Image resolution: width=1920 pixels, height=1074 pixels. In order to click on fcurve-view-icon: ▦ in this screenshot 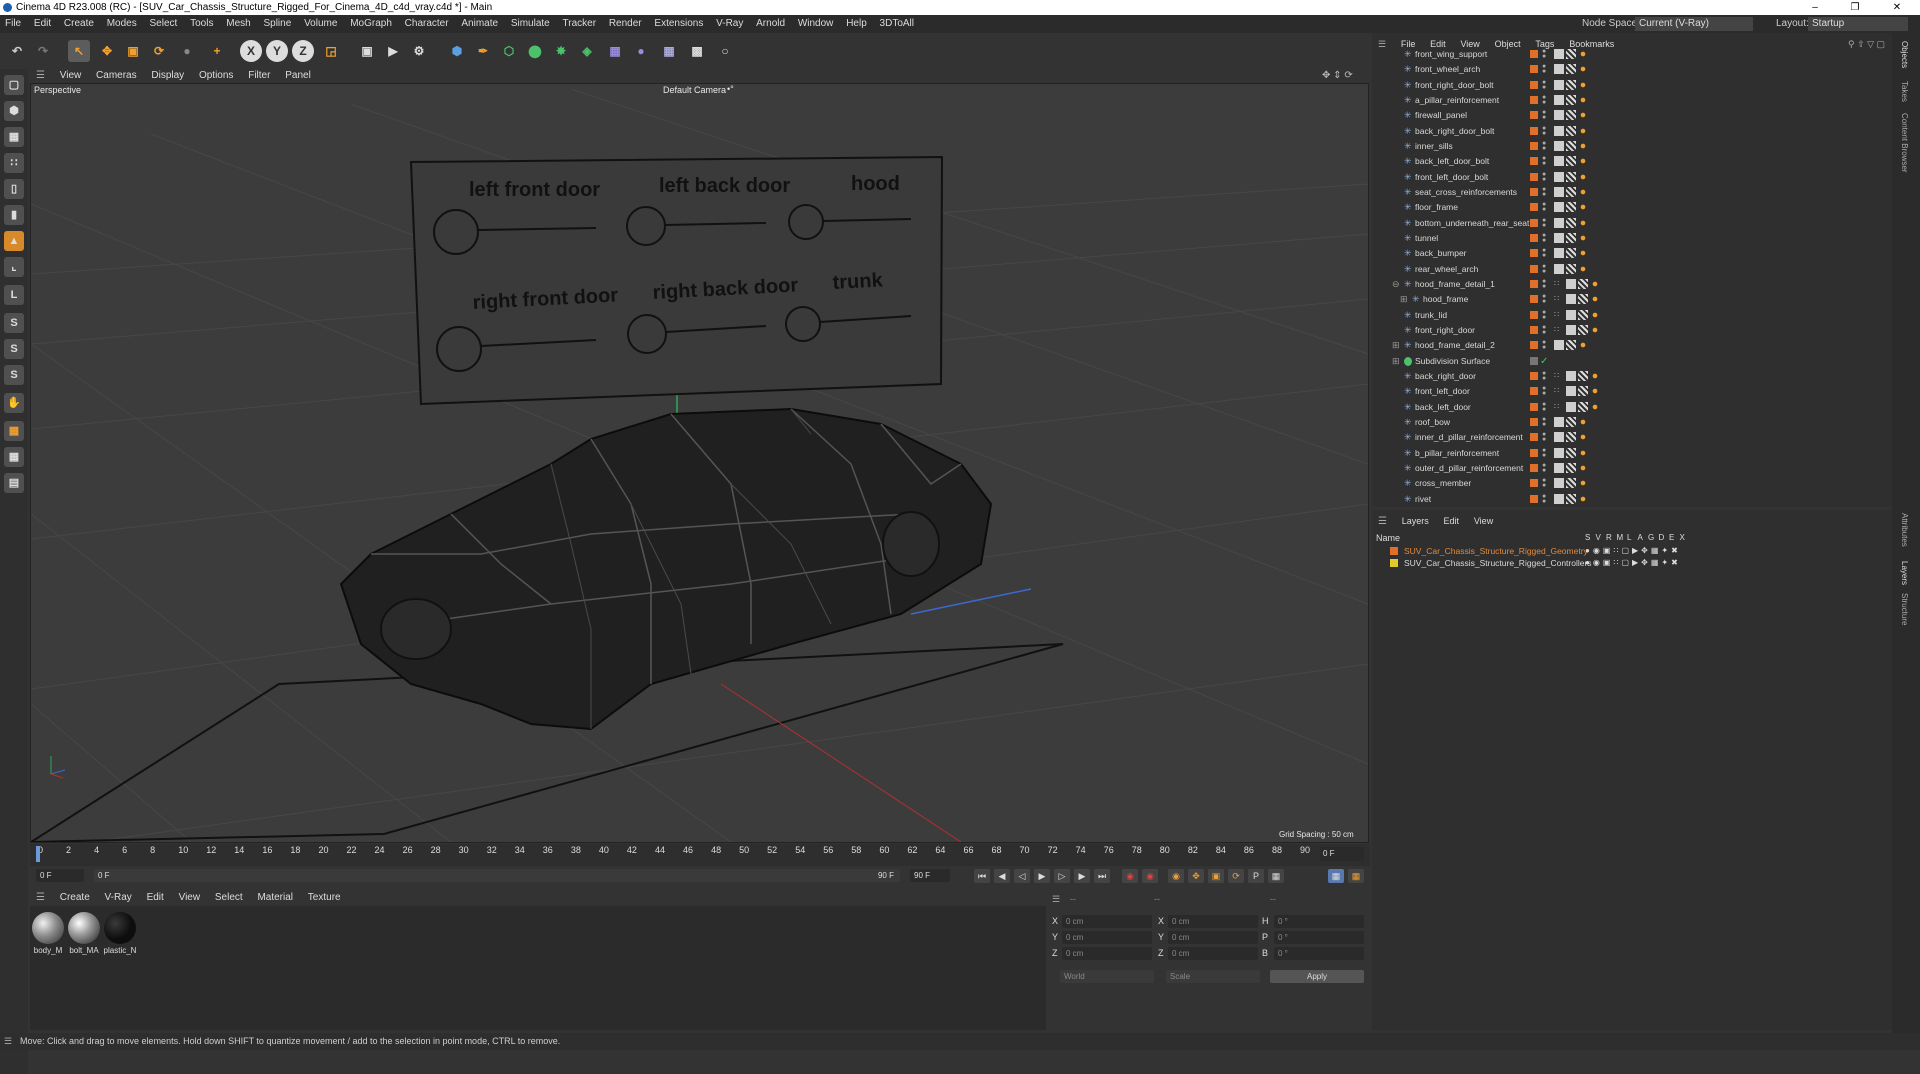, I will do `click(1356, 876)`.